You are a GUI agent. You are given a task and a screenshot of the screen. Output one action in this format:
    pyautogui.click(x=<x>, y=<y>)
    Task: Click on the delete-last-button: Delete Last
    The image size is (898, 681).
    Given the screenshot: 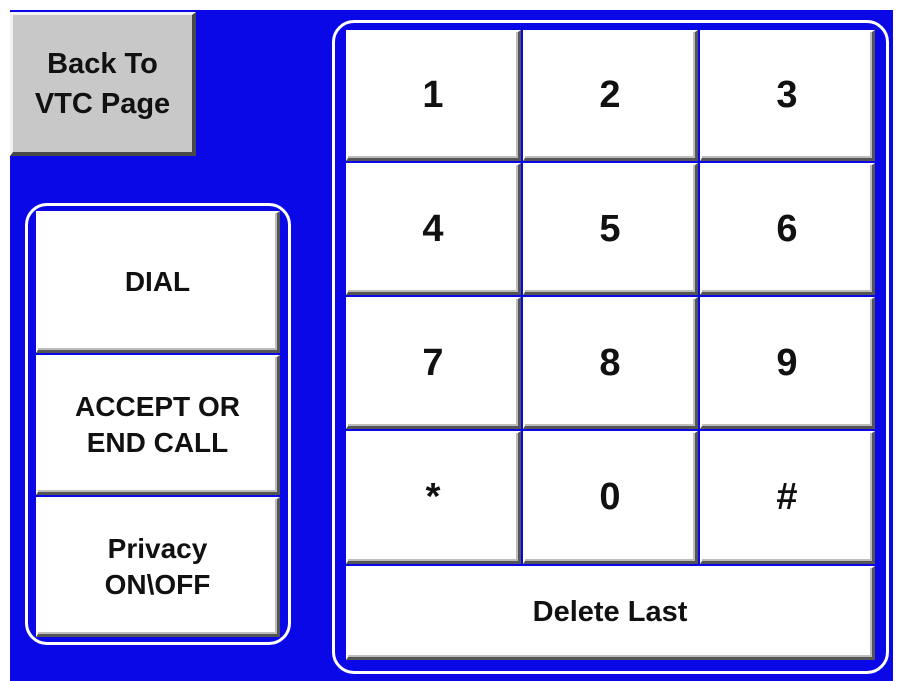 What is the action you would take?
    pyautogui.click(x=610, y=613)
    